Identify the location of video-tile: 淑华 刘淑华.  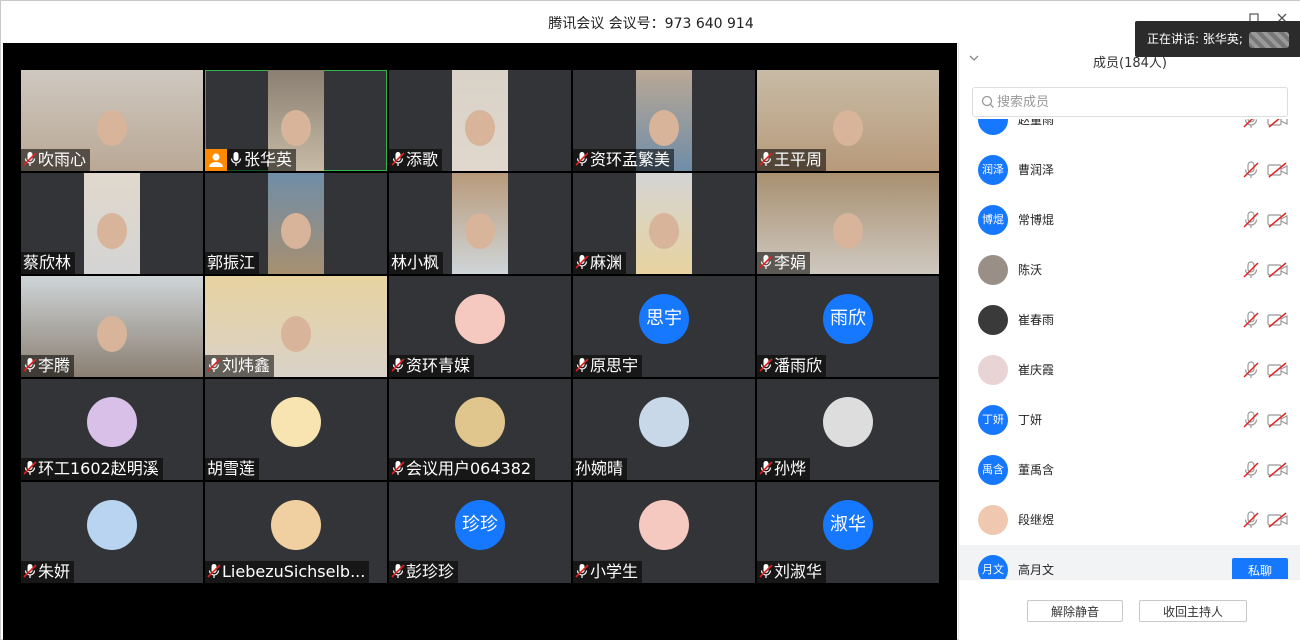
(848, 532).